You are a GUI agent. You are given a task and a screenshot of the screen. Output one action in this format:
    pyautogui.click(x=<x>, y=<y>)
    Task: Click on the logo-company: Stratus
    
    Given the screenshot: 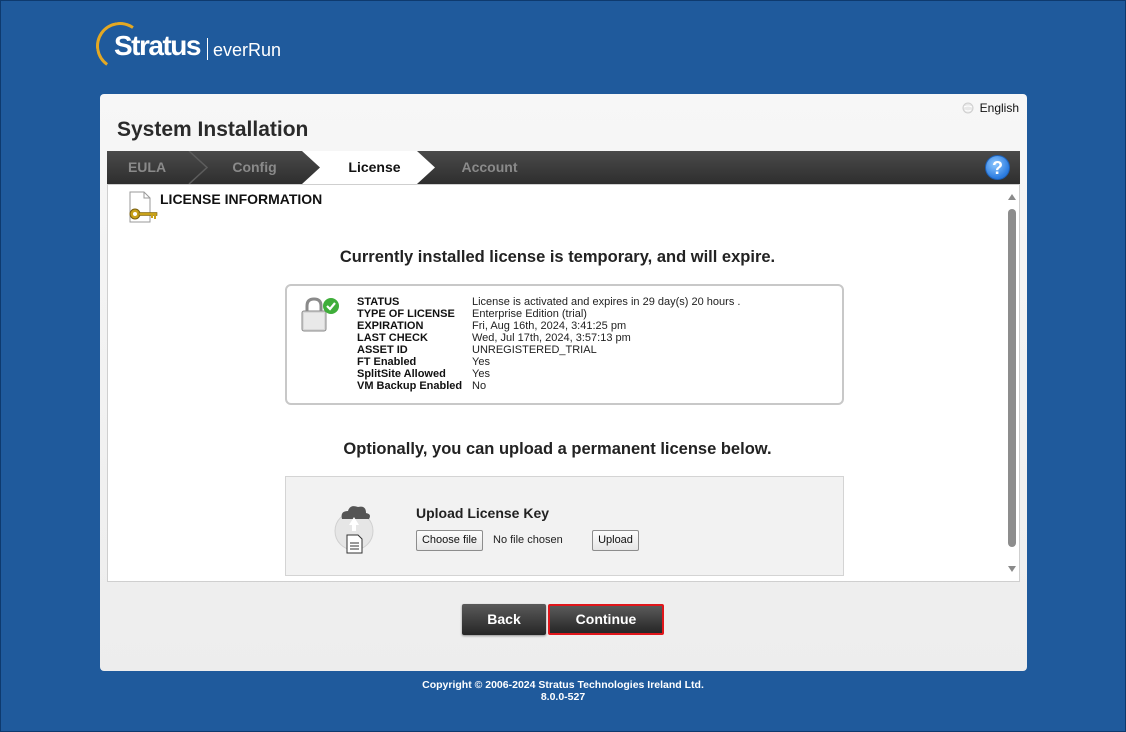 What is the action you would take?
    pyautogui.click(x=157, y=45)
    